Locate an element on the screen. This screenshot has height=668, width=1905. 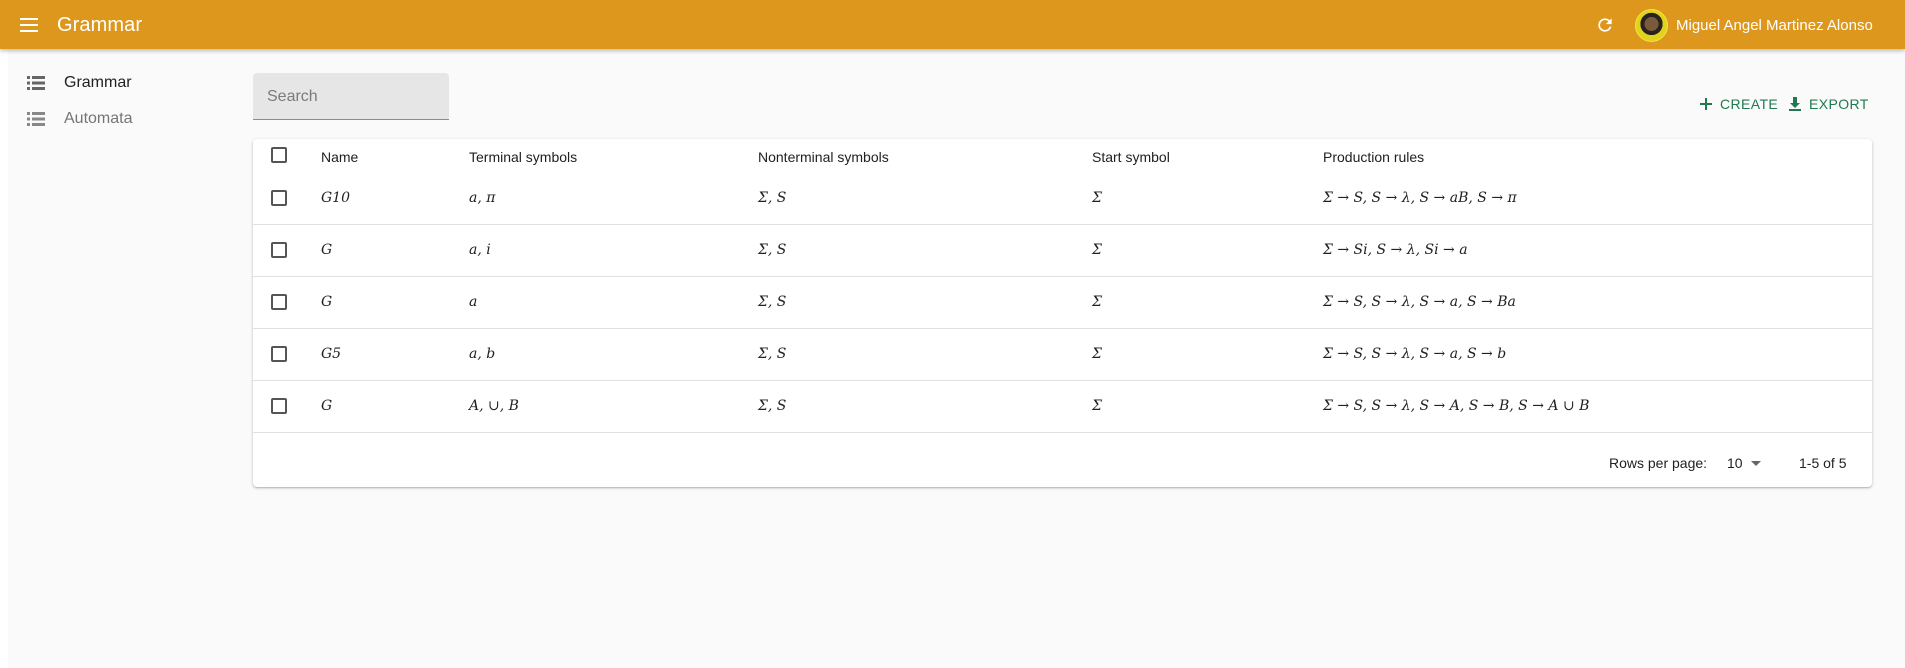
rows-per-page-label: Rows per page: is located at coordinates (1658, 463).